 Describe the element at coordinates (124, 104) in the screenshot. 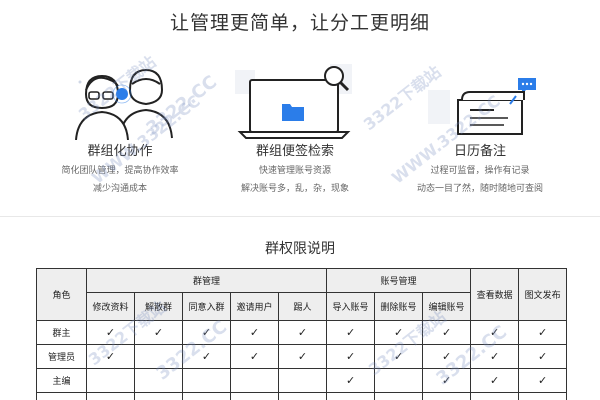

I see `team-people-icon` at that location.